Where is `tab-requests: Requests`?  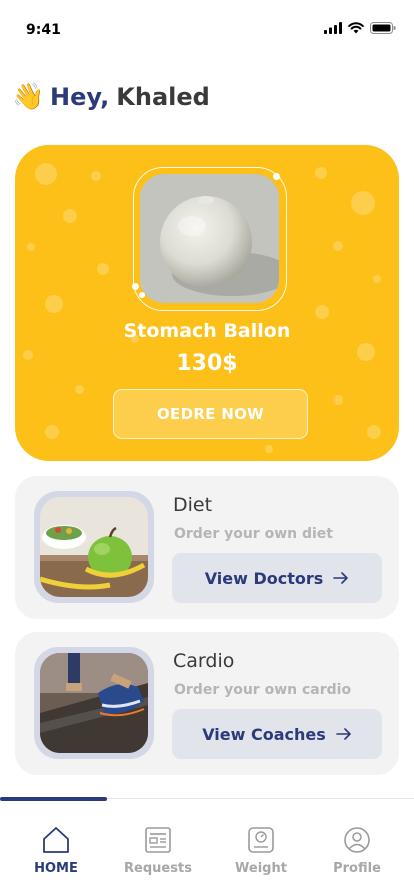 tab-requests: Requests is located at coordinates (158, 850).